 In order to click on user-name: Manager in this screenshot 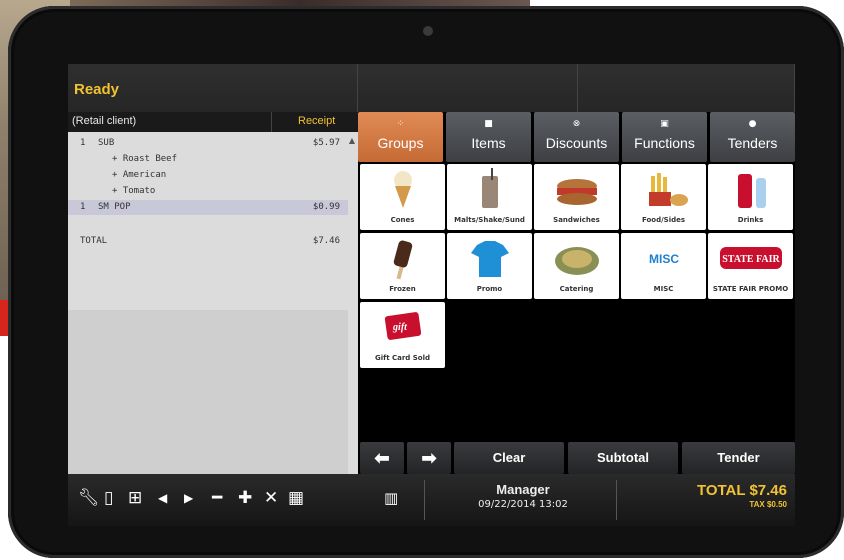, I will do `click(523, 489)`.